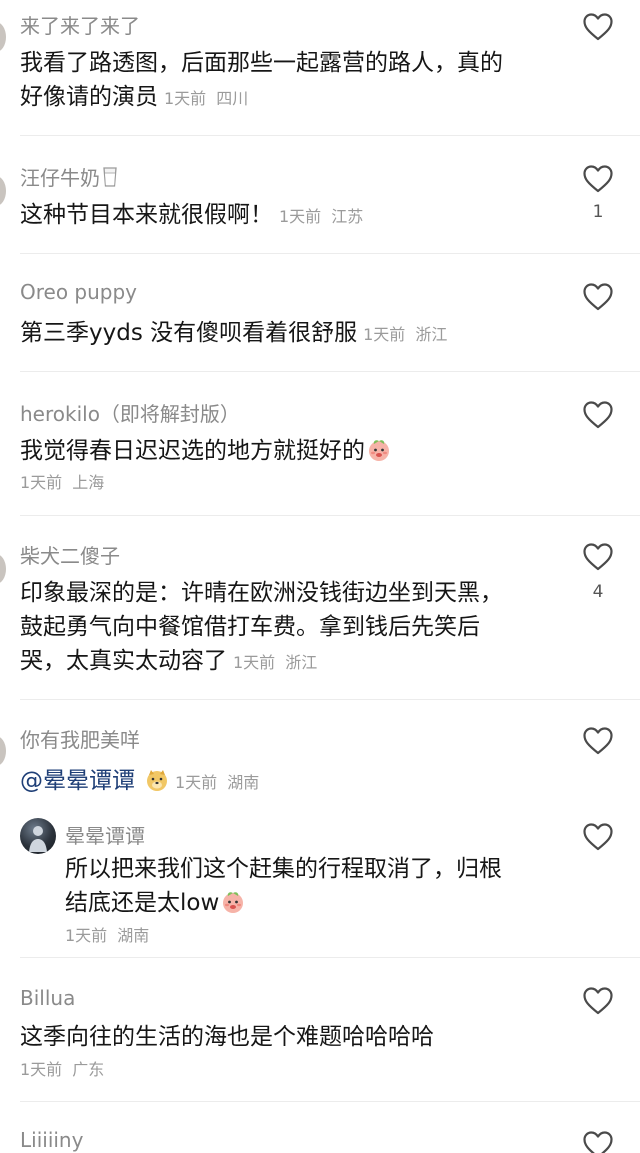 This screenshot has width=640, height=1153. What do you see at coordinates (234, 333) in the screenshot?
I see `comment-text: 第三季yyds 没有傻呗看着很舒服 1天前 浙江` at bounding box center [234, 333].